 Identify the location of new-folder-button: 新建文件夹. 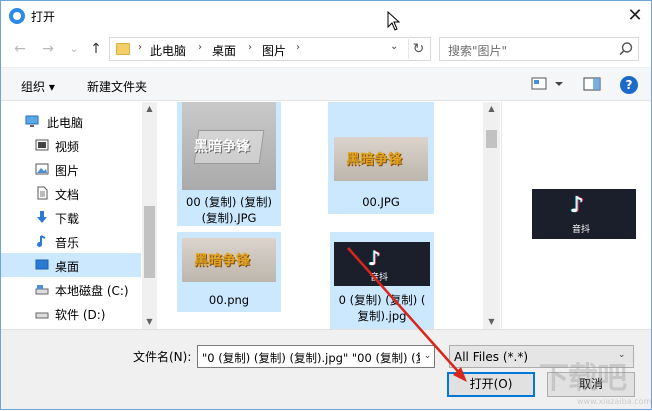
(117, 86).